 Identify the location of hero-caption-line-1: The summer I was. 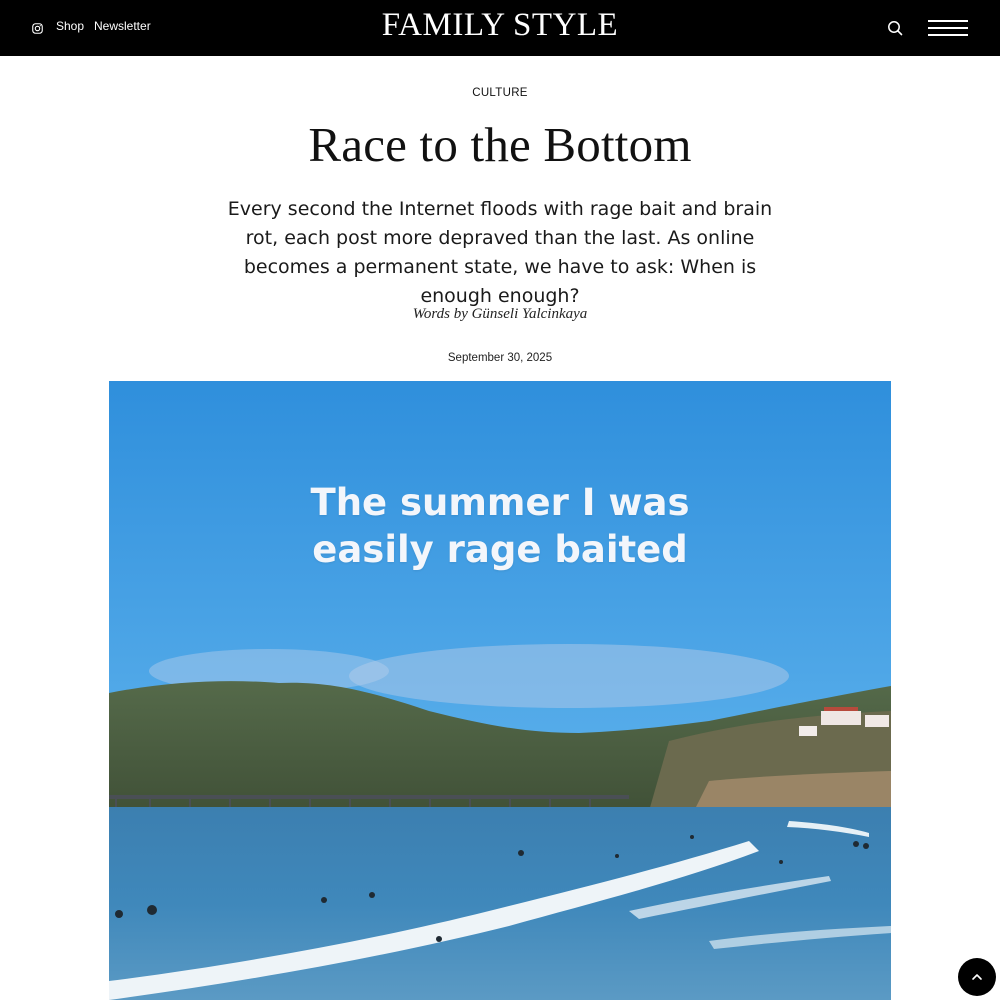
(500, 502).